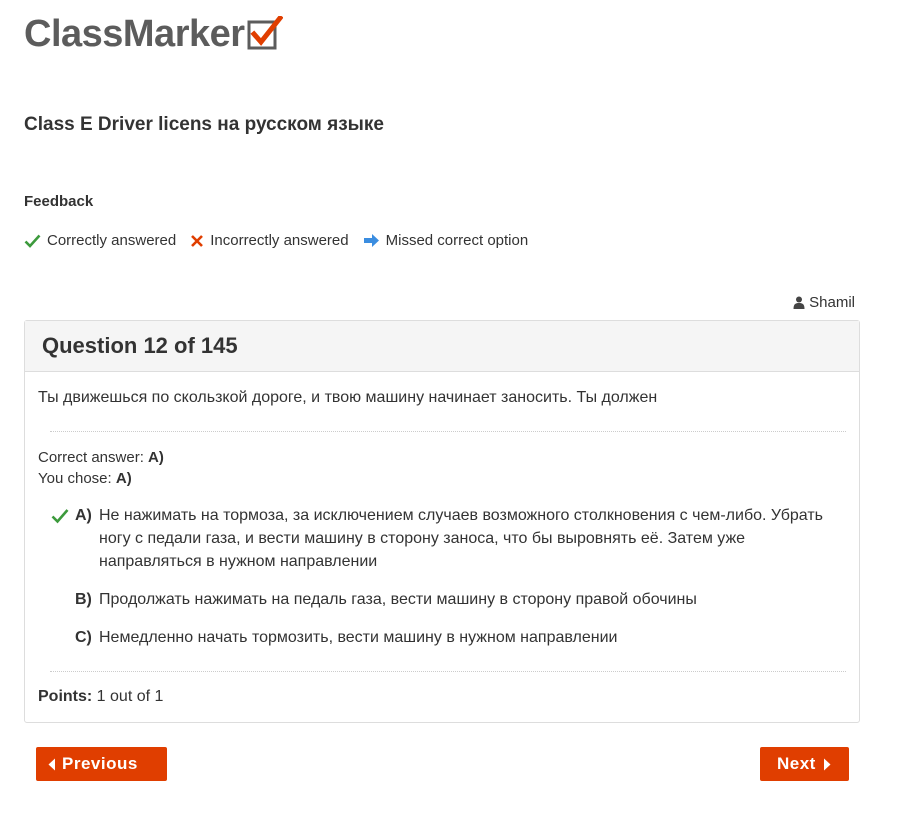 The image size is (898, 823). Describe the element at coordinates (140, 345) in the screenshot. I see `question-number: Question 12 of 145` at that location.